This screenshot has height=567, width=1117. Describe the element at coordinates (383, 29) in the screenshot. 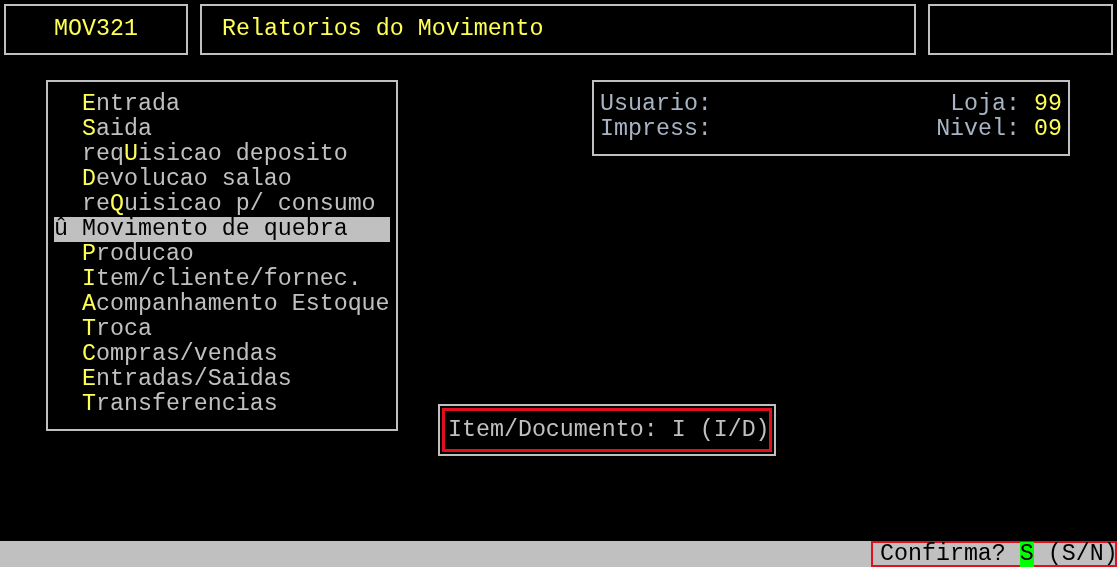

I see `screen-title: Relatorios do Movimento` at that location.